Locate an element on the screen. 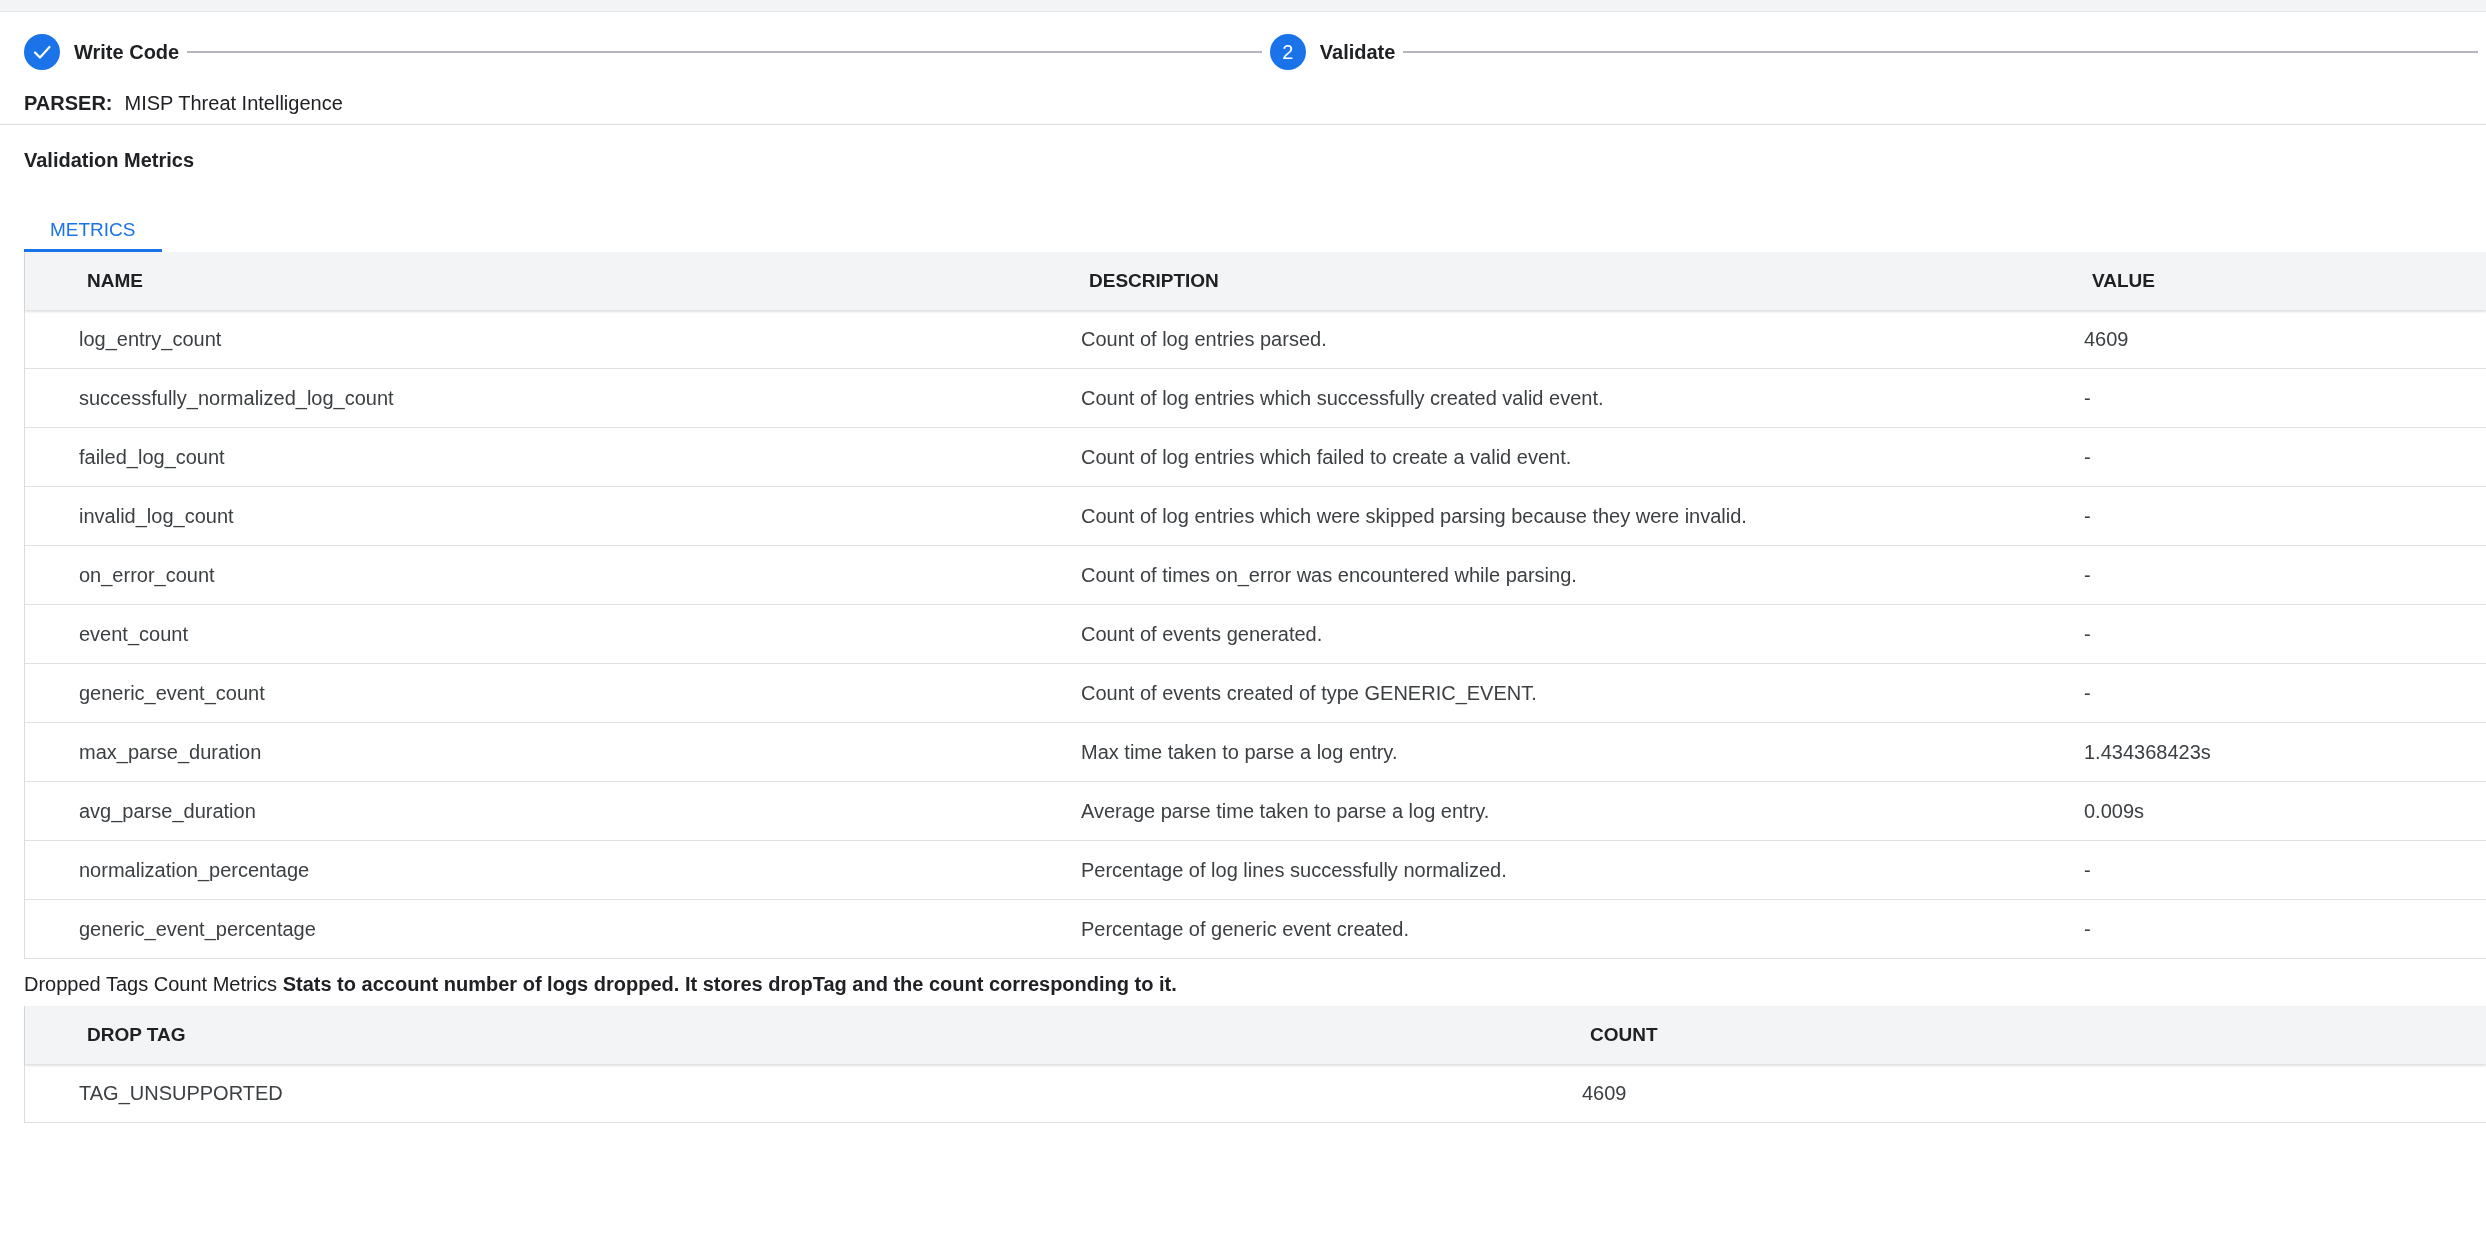  table-cell-text: Count of events created of type GENERIC_EVENT. is located at coordinates (1309, 693).